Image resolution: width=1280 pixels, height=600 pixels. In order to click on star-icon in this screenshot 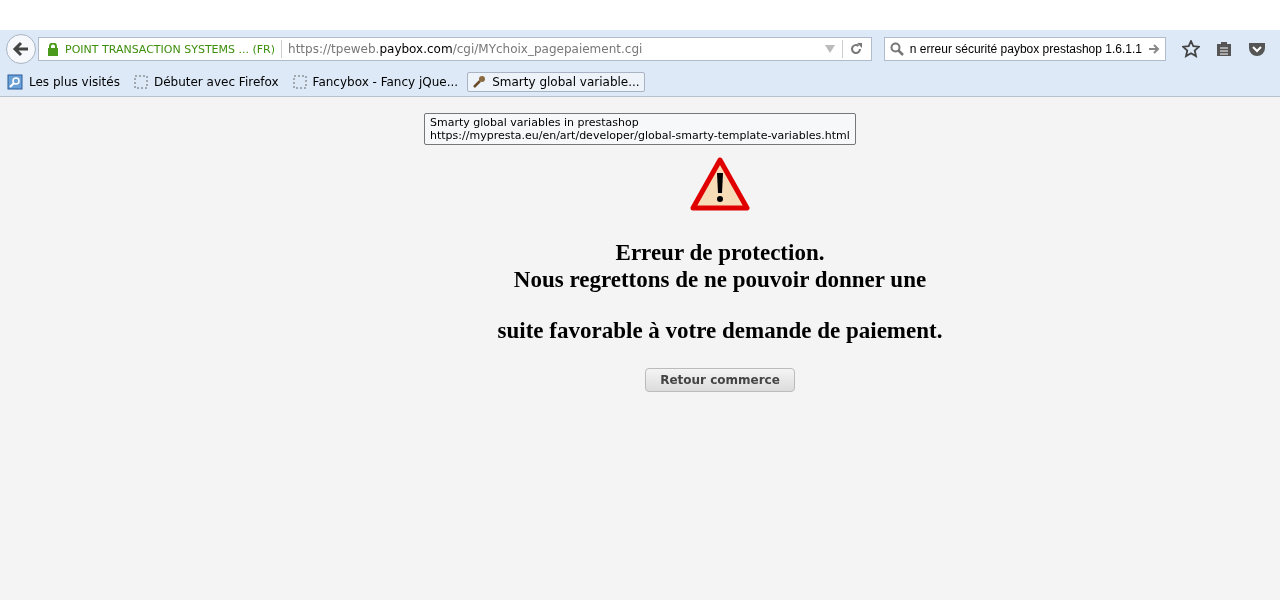, I will do `click(1191, 49)`.